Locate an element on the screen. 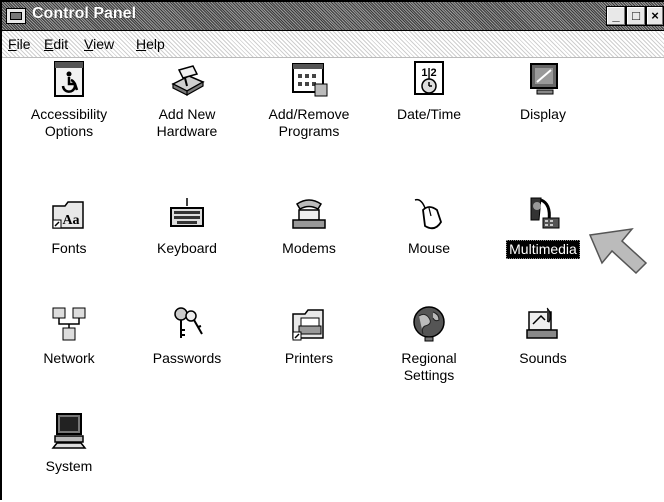 The image size is (664, 502). close-button: × is located at coordinates (655, 16).